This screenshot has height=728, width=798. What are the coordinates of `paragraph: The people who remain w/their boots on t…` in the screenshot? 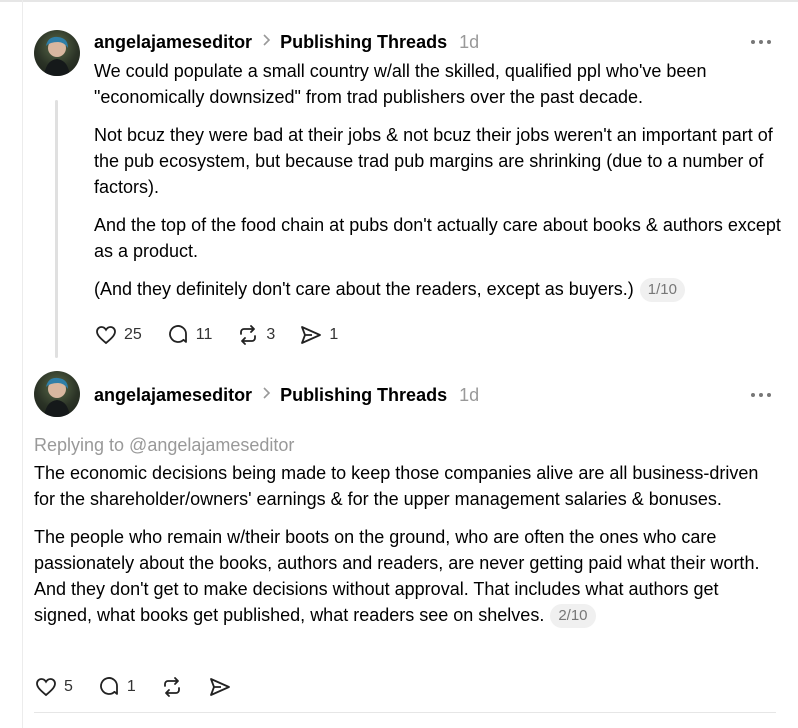 It's located at (401, 576).